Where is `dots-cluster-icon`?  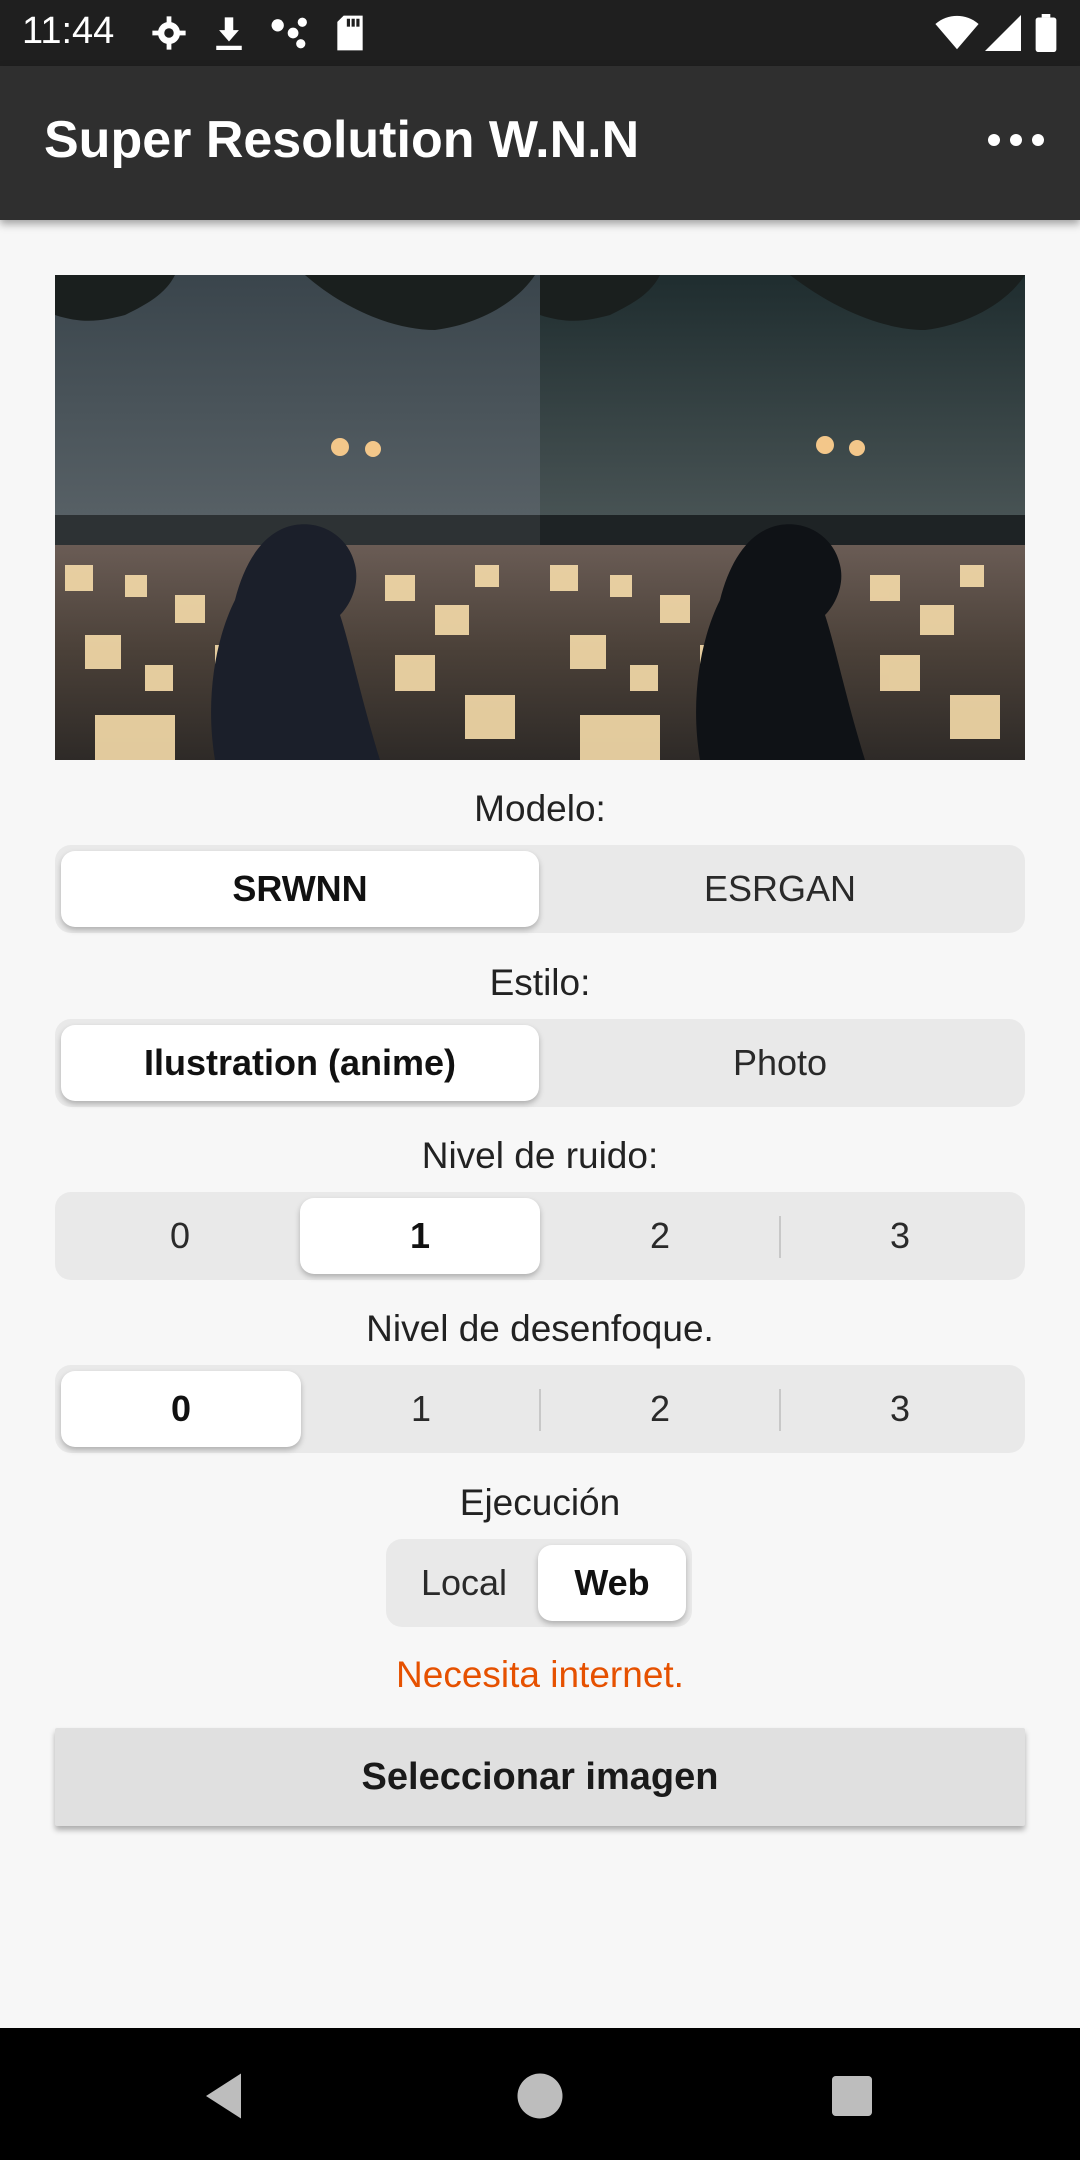
dots-cluster-icon is located at coordinates (290, 33).